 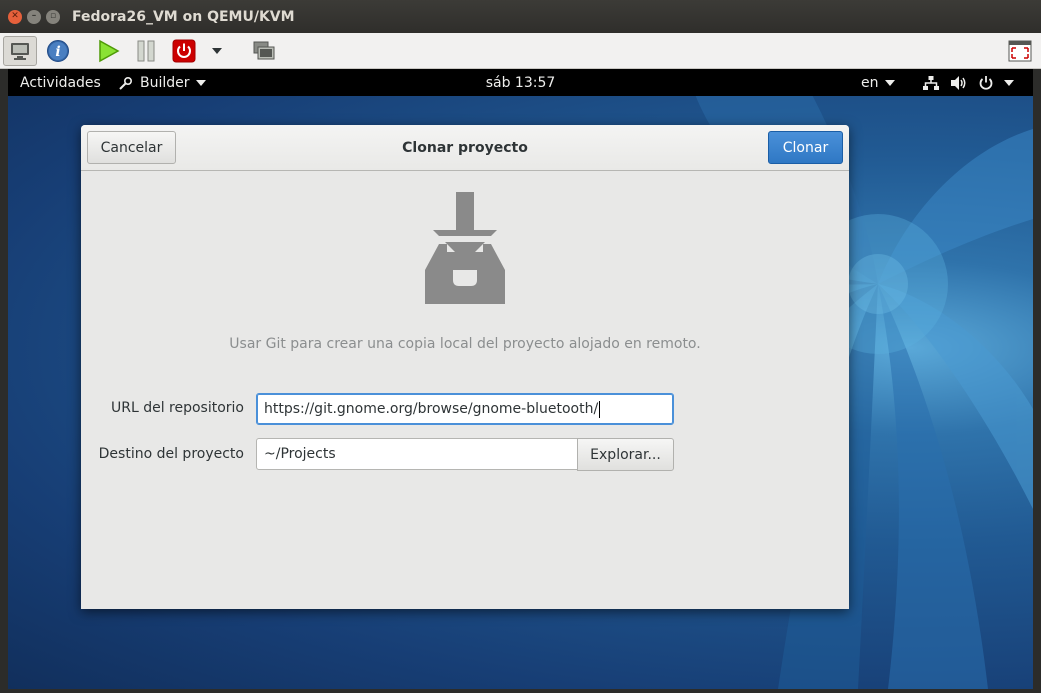 I want to click on shutdown-button, so click(x=184, y=51).